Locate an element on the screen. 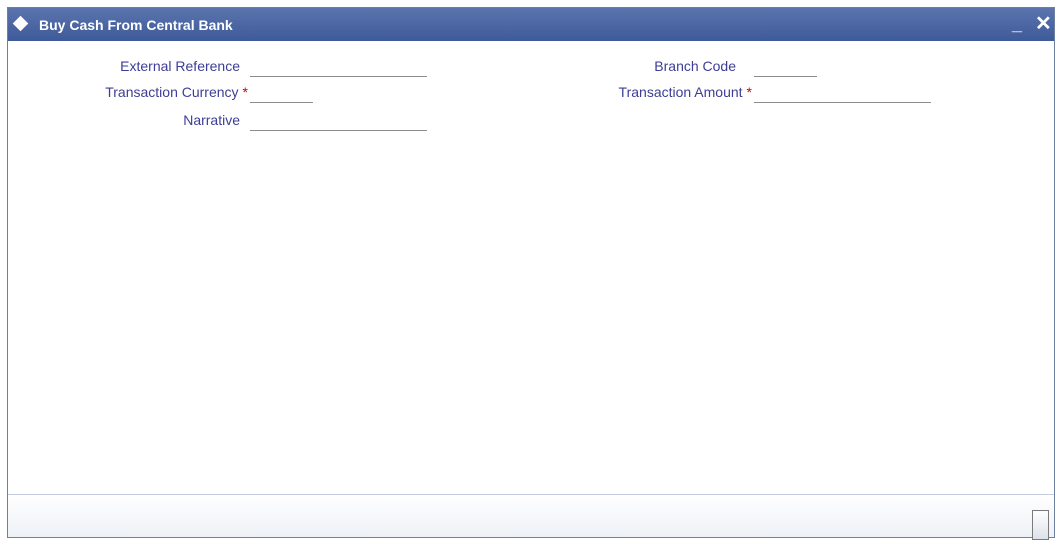 This screenshot has width=1055, height=545. minimize-icon: _ is located at coordinates (1017, 24).